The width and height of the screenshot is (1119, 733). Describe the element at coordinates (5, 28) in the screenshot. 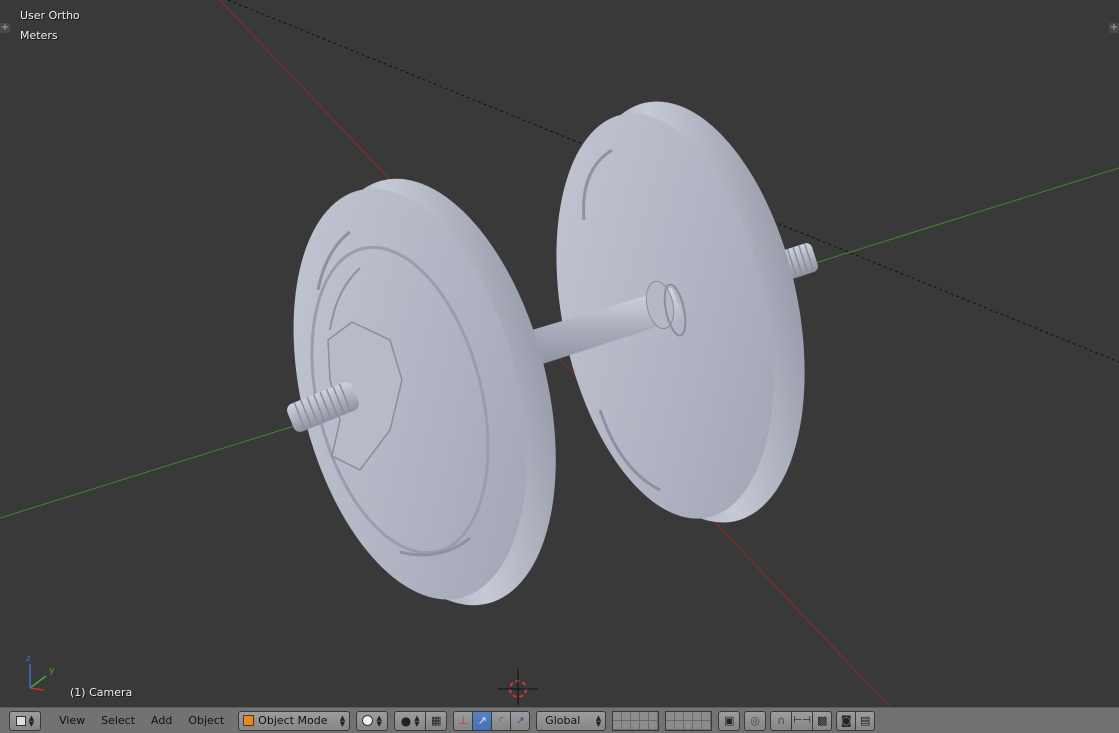

I see `region-expand-left-icon: +` at that location.